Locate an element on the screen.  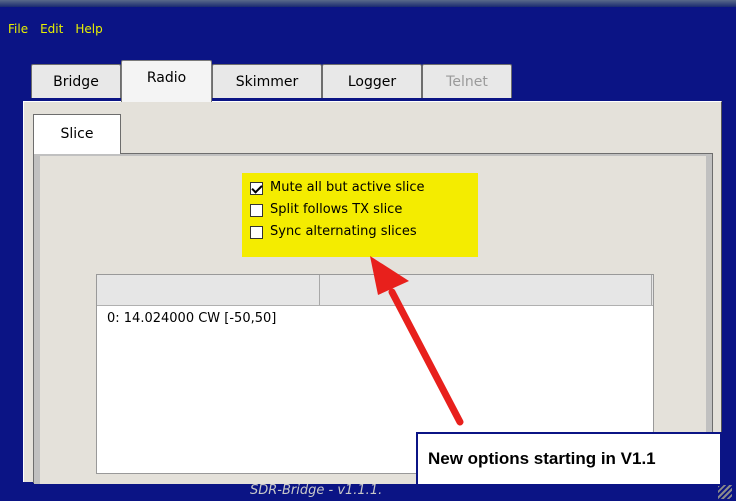
list-header is located at coordinates (375, 290).